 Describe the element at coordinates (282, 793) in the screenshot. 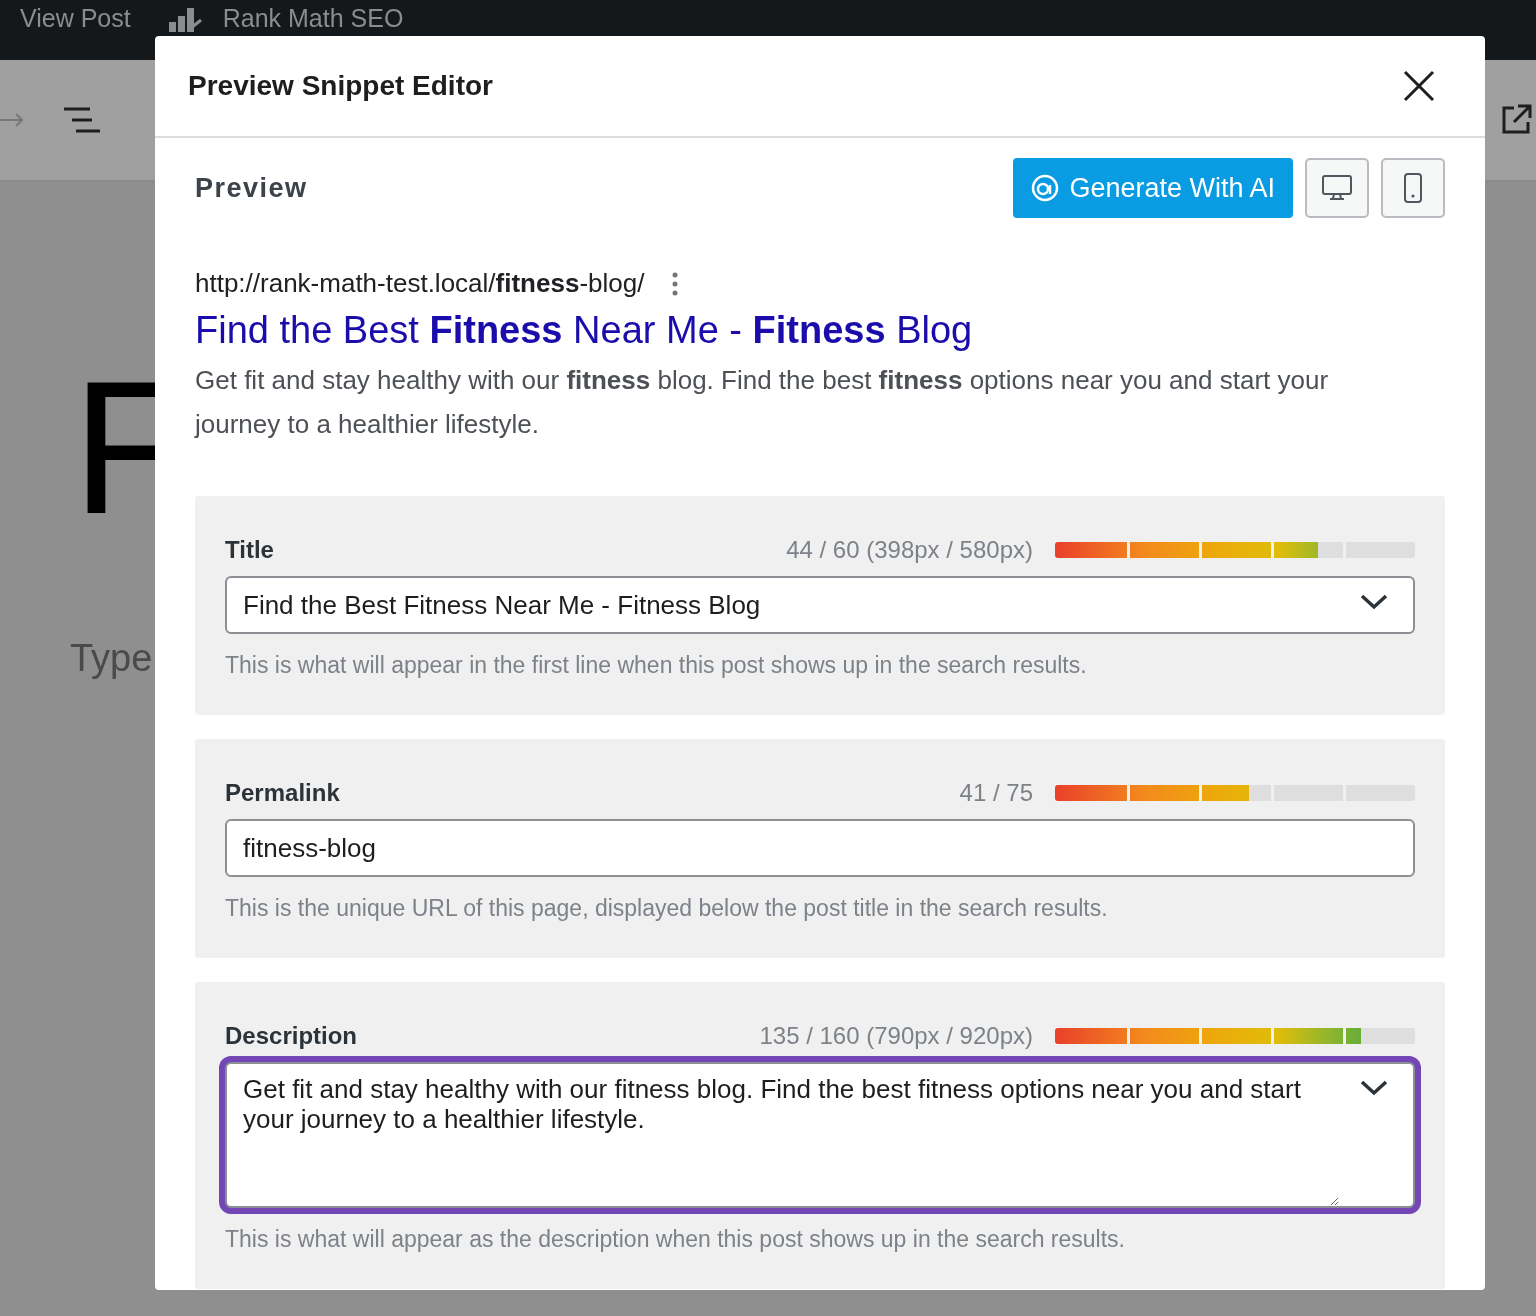

I see `field-label: Permalink` at that location.